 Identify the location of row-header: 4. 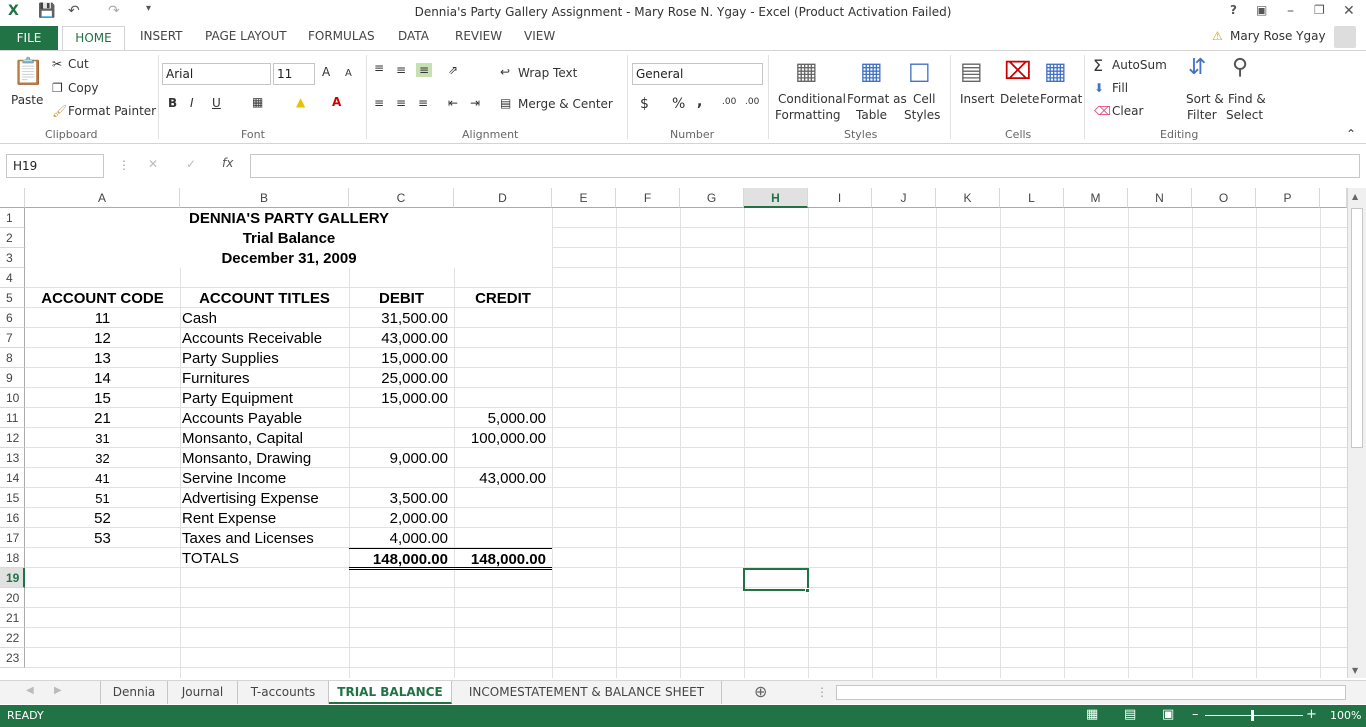
(12, 278).